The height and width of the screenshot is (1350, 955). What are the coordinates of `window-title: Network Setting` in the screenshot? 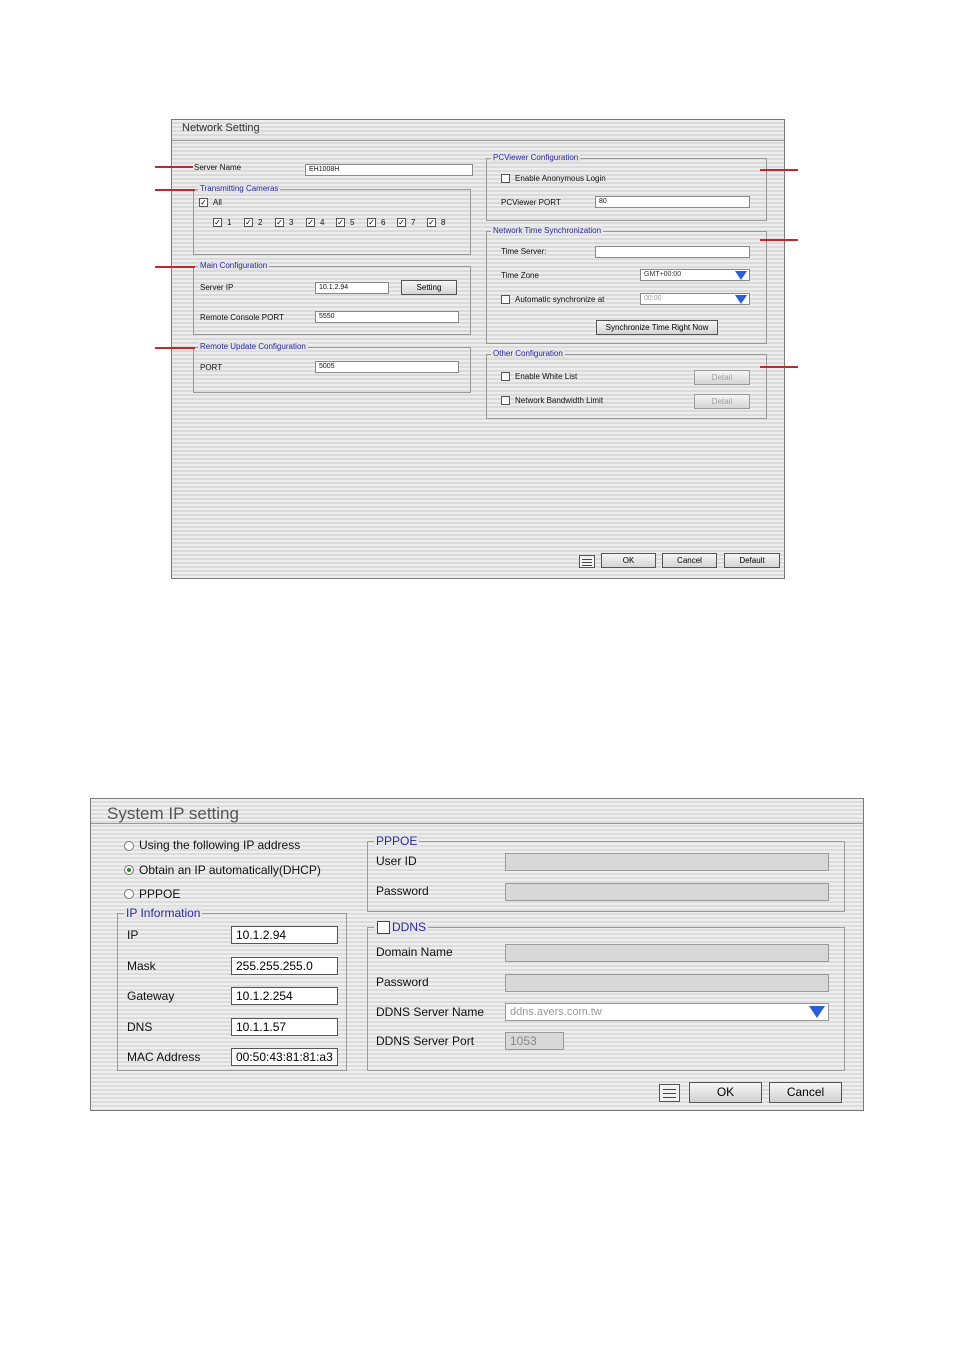 It's located at (221, 128).